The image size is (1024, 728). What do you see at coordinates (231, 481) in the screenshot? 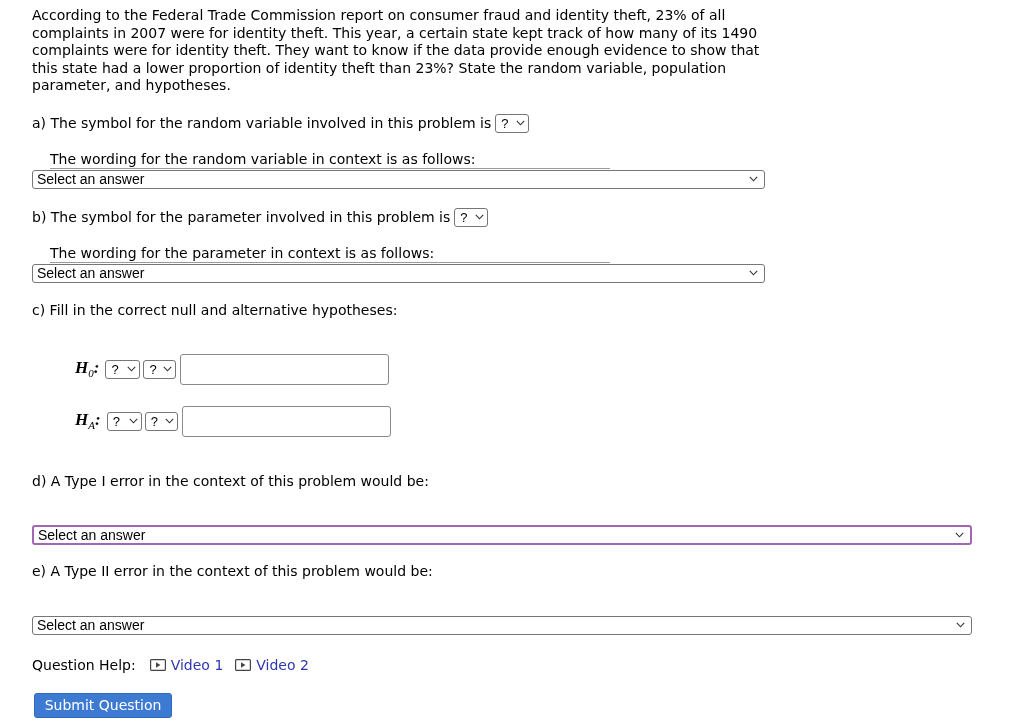
I see `question-prompt: d) A Type I error in the context of this problem would be:` at bounding box center [231, 481].